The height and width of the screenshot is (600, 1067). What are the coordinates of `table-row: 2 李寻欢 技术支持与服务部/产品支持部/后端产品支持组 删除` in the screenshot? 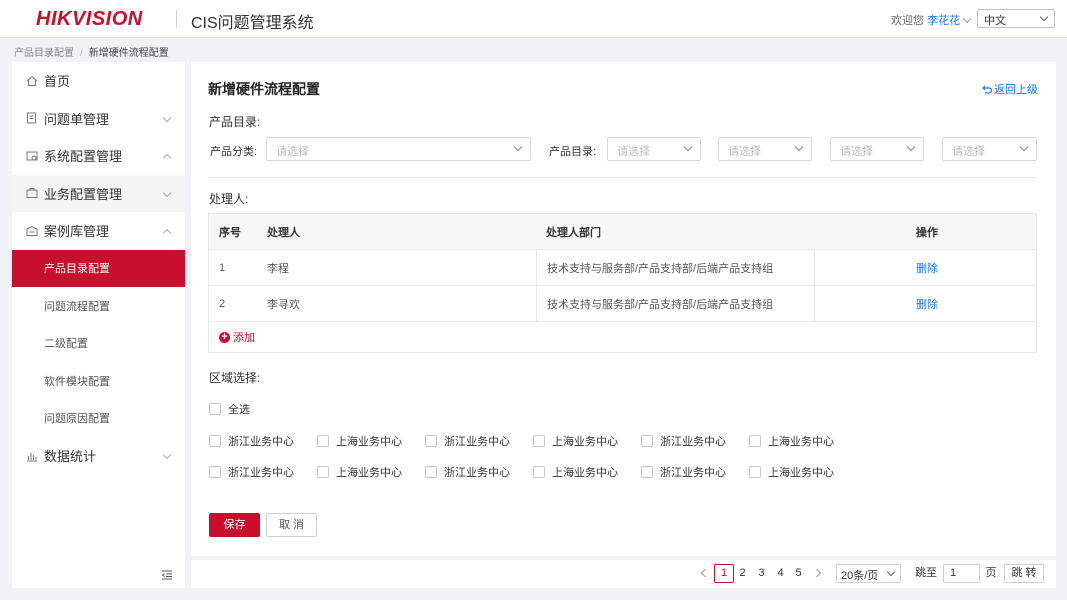 It's located at (622, 304).